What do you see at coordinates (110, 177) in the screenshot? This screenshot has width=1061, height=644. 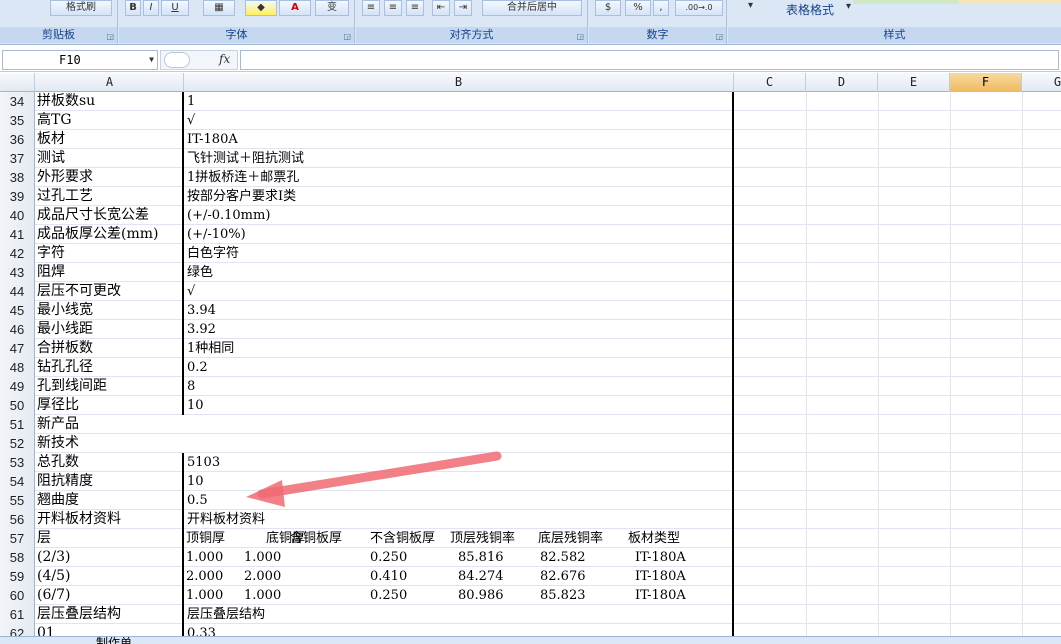 I see `cell-a: 外形要求` at bounding box center [110, 177].